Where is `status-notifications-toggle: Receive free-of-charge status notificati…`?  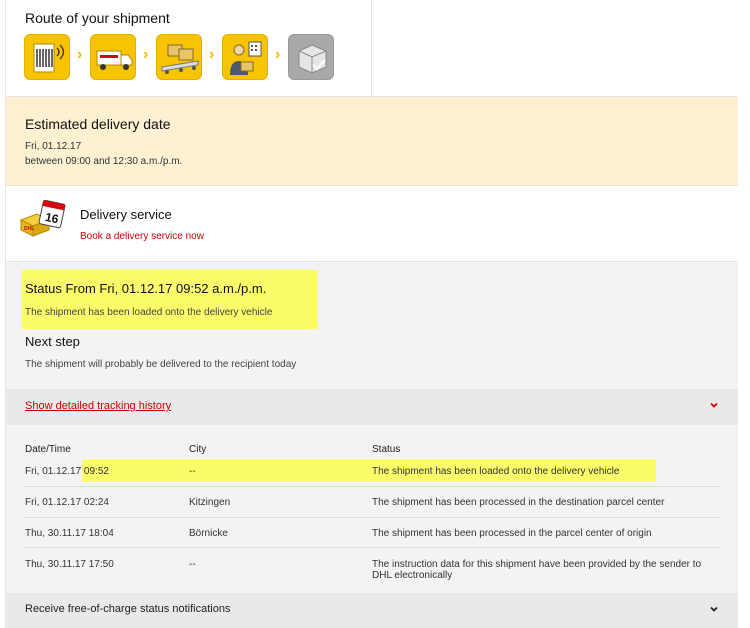
status-notifications-toggle: Receive free-of-charge status notificati… is located at coordinates (372, 610).